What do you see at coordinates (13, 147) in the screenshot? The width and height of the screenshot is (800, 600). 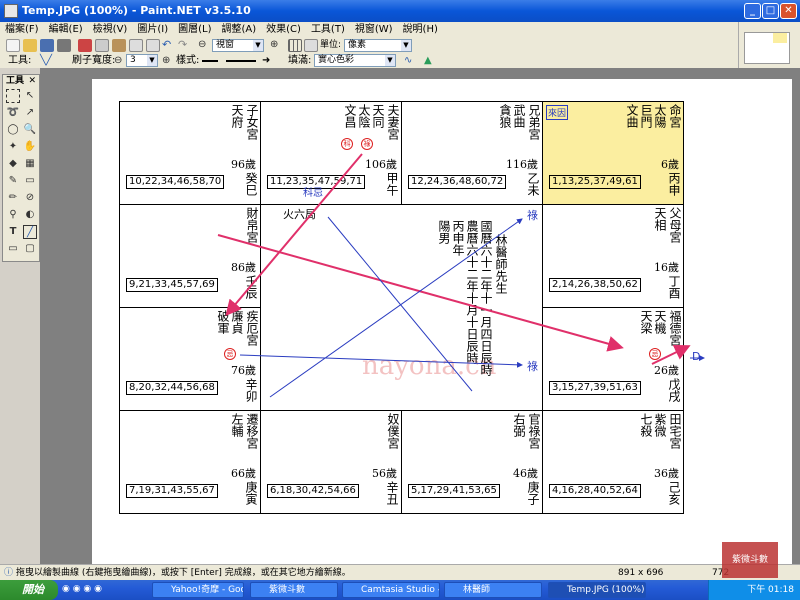 I see `magic-wand-icon: ✦` at bounding box center [13, 147].